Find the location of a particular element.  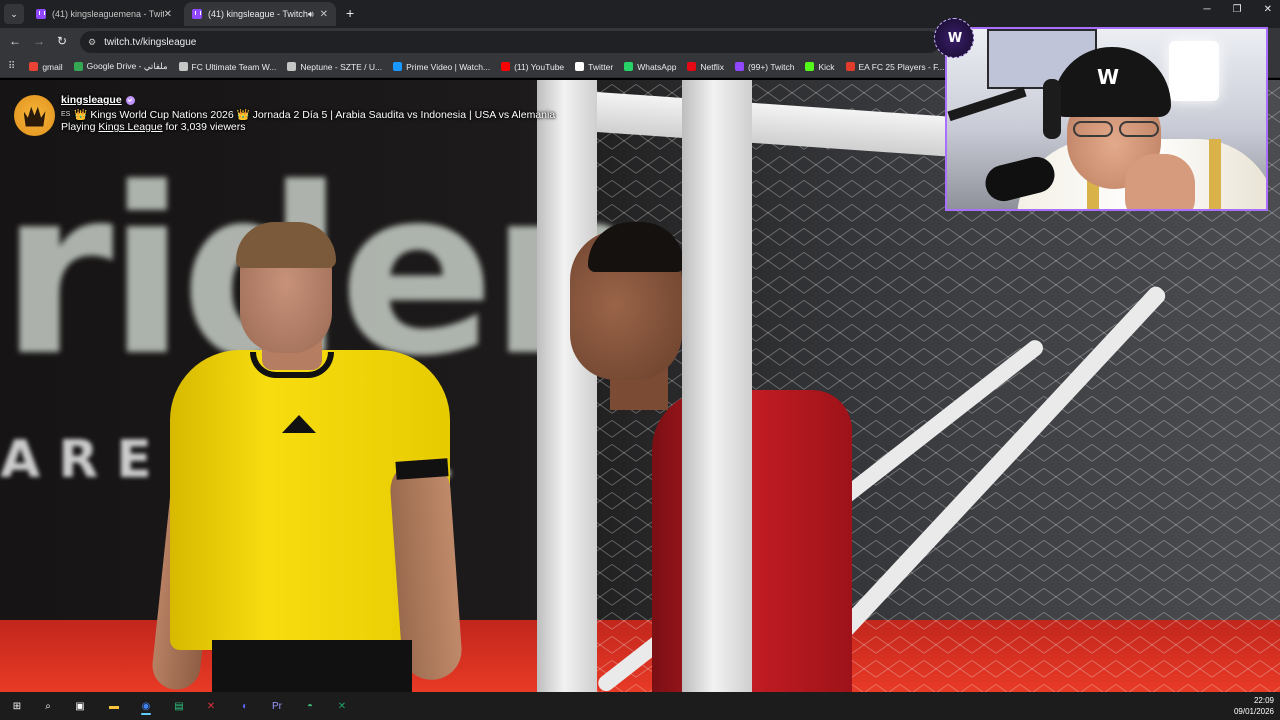

discord-icon: ◐ is located at coordinates (245, 706).